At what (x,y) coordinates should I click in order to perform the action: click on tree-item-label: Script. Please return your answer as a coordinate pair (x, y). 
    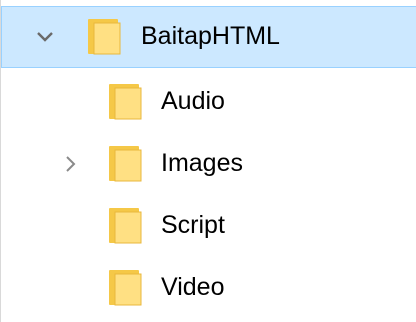
    Looking at the image, I should click on (193, 225).